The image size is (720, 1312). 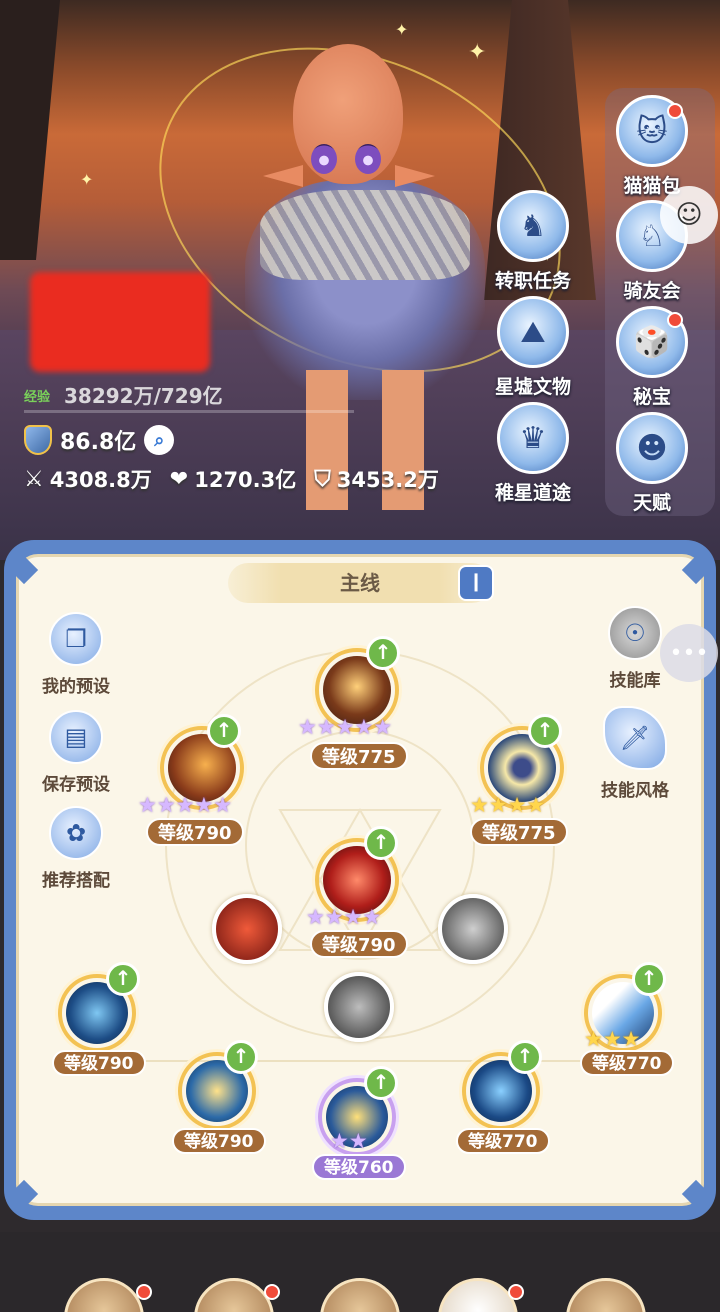 I want to click on passive-skill-red, so click(x=247, y=929).